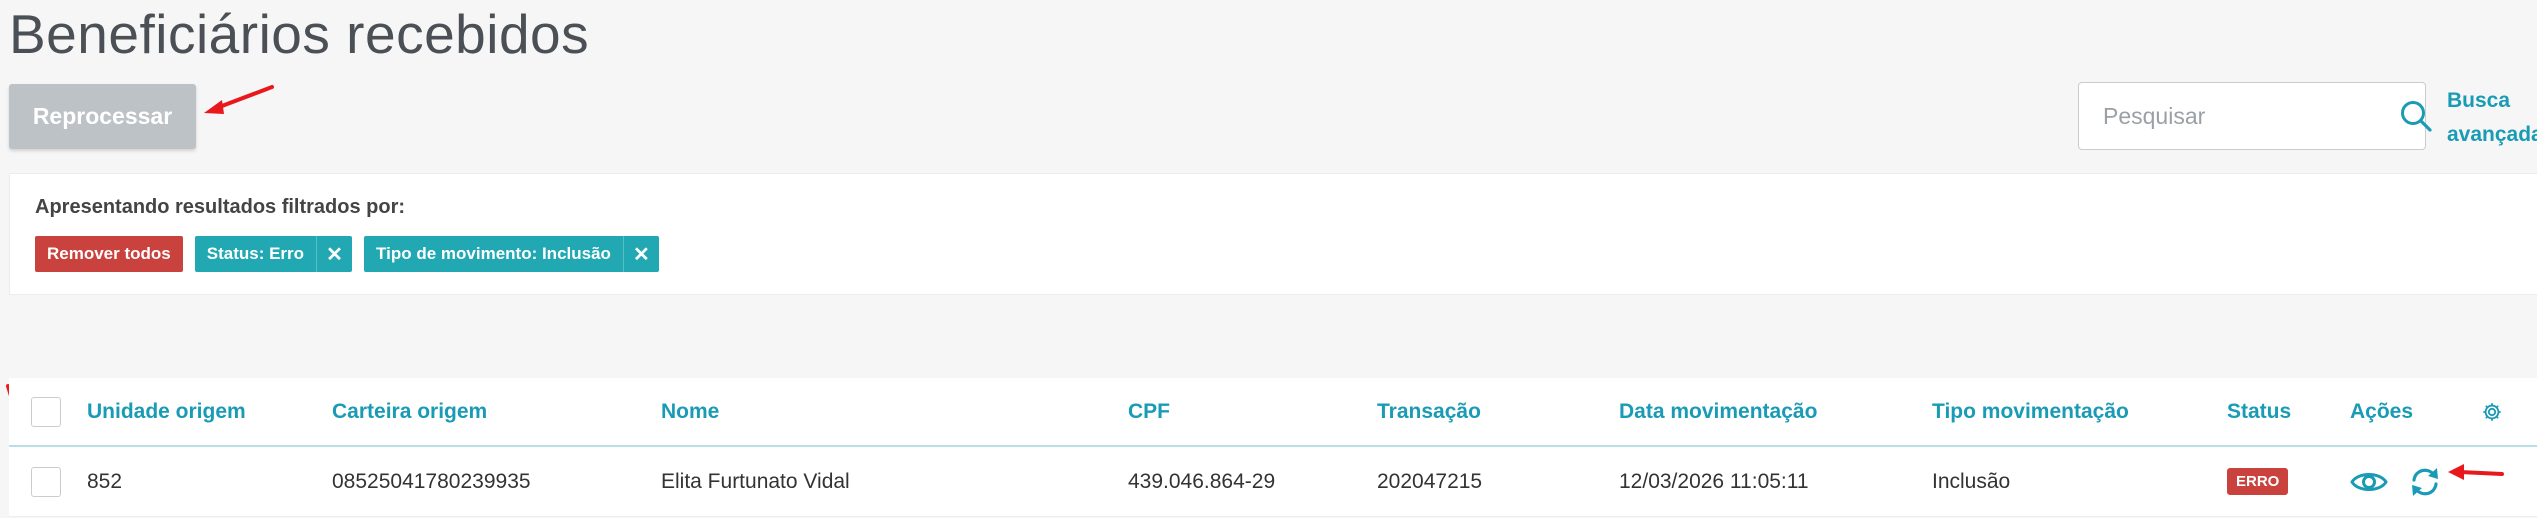 The width and height of the screenshot is (2537, 518). What do you see at coordinates (2369, 482) in the screenshot?
I see `eye-icon` at bounding box center [2369, 482].